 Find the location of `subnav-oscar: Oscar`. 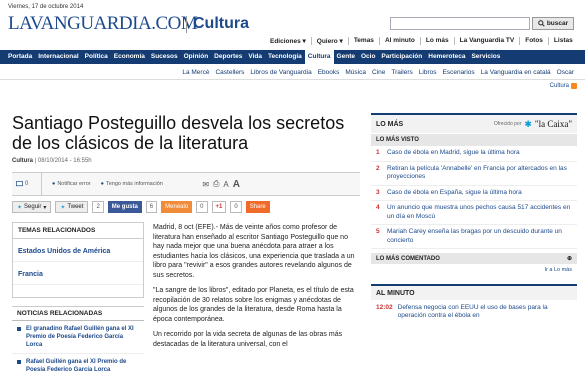

subnav-oscar: Oscar is located at coordinates (565, 72).